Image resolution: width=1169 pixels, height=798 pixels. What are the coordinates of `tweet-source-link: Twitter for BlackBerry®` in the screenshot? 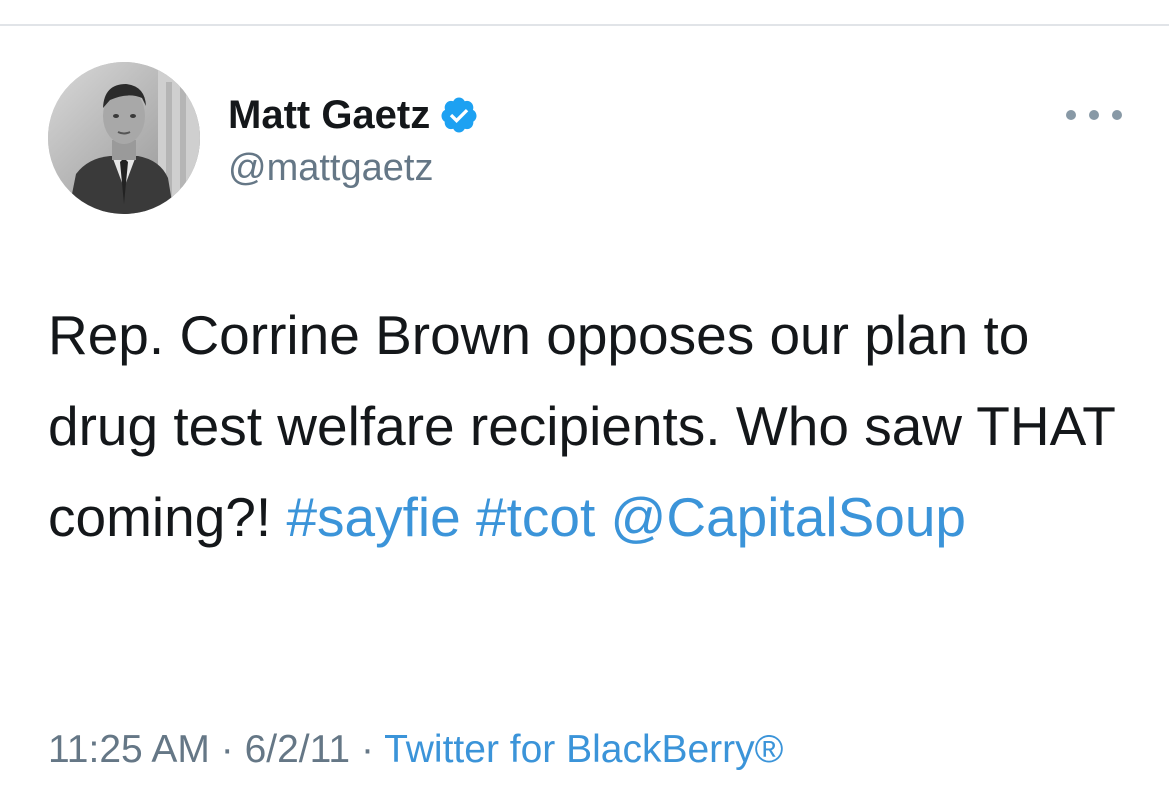 It's located at (583, 749).